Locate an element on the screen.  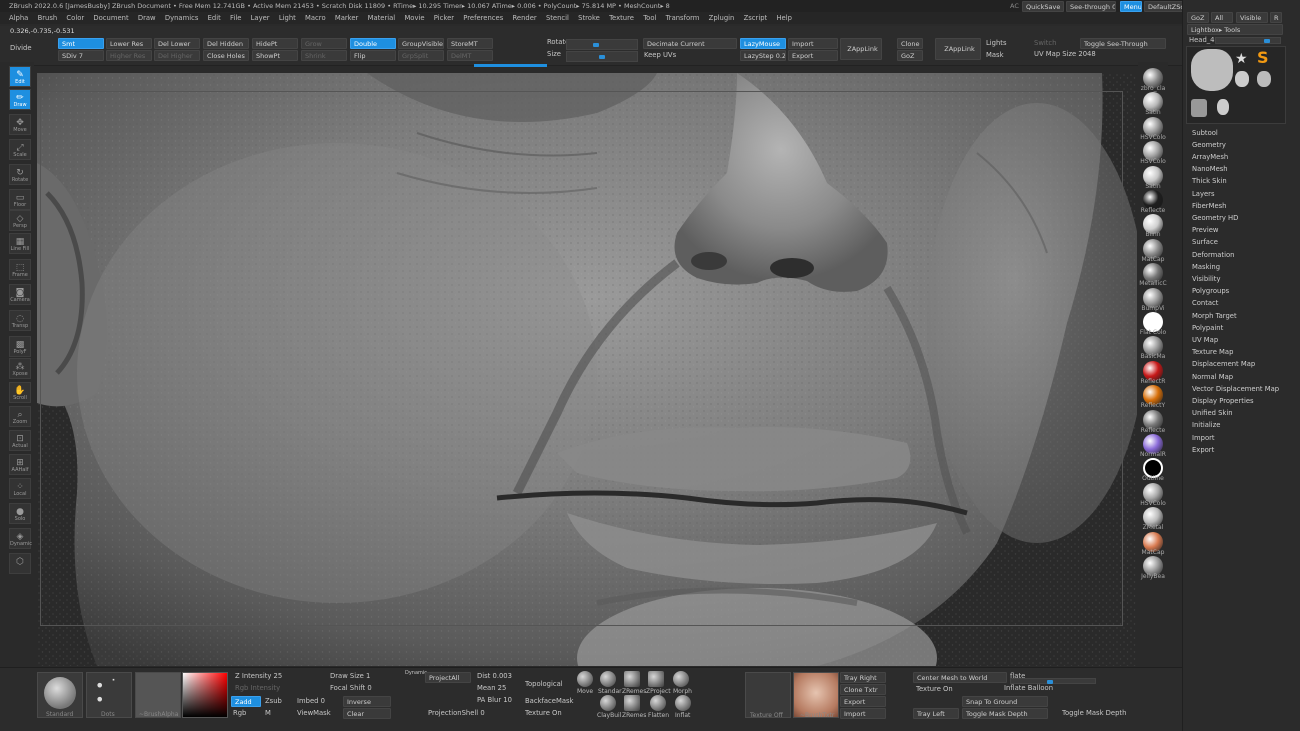
clone-txtr-button: Clone Txtr is located at coordinates (863, 689).